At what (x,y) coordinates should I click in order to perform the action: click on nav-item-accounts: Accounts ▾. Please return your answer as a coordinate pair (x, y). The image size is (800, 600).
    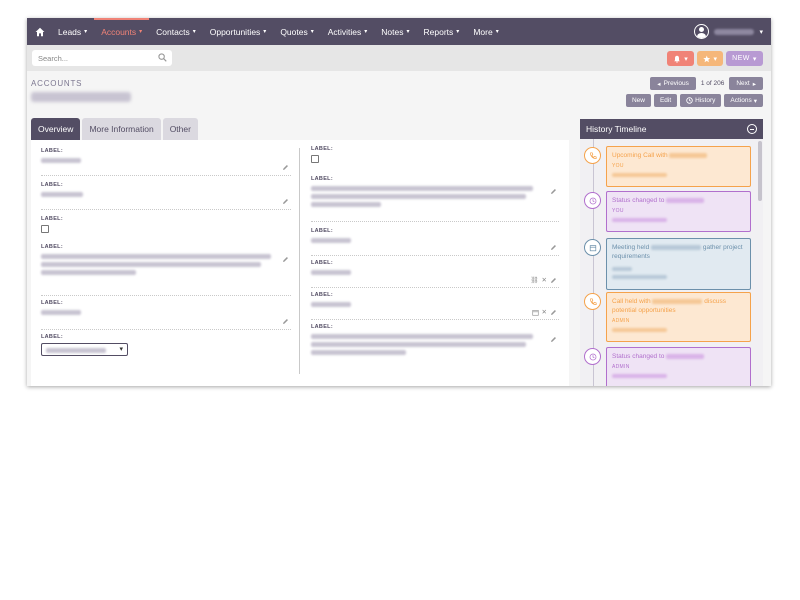
    Looking at the image, I should click on (122, 31).